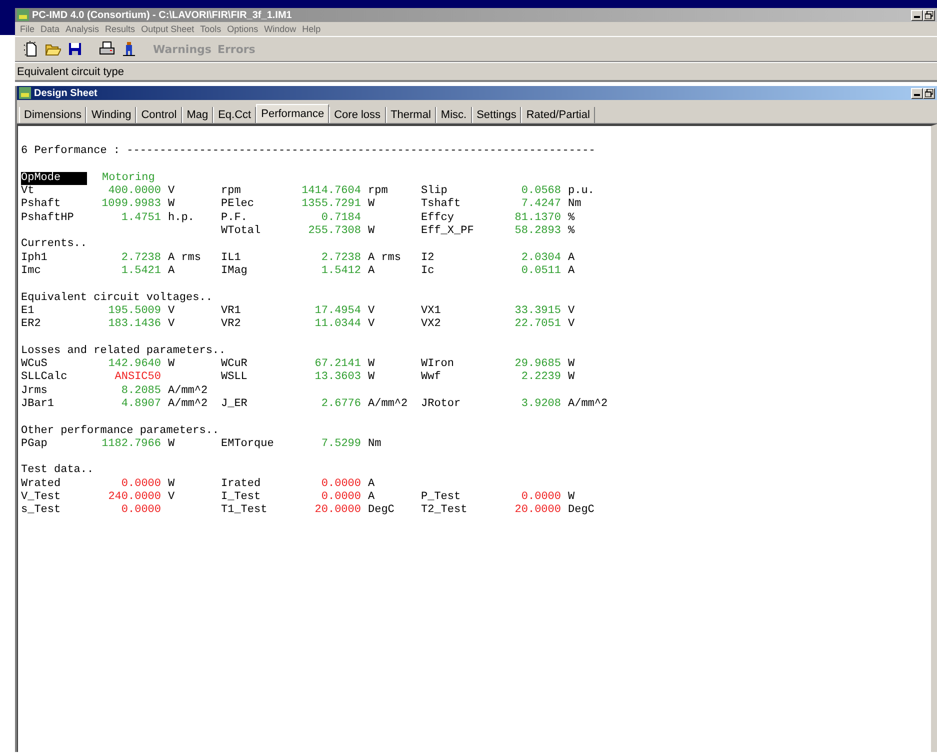 Image resolution: width=937 pixels, height=756 pixels. What do you see at coordinates (540, 205) in the screenshot?
I see `param-value: 7.4247` at bounding box center [540, 205].